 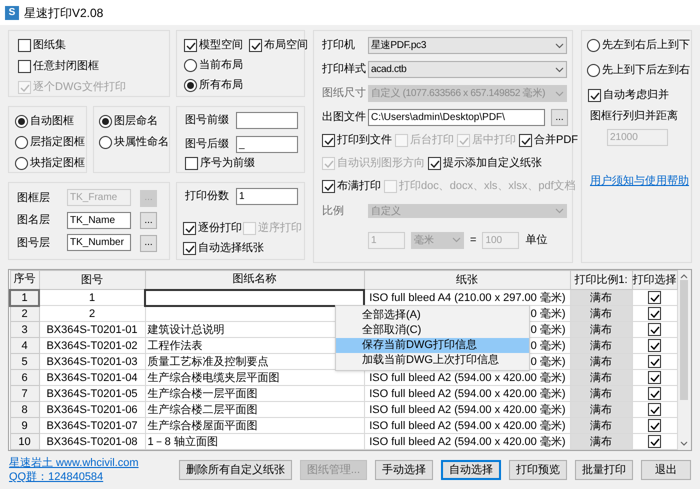 What do you see at coordinates (44, 121) in the screenshot?
I see `radio-button: 自动图框` at bounding box center [44, 121].